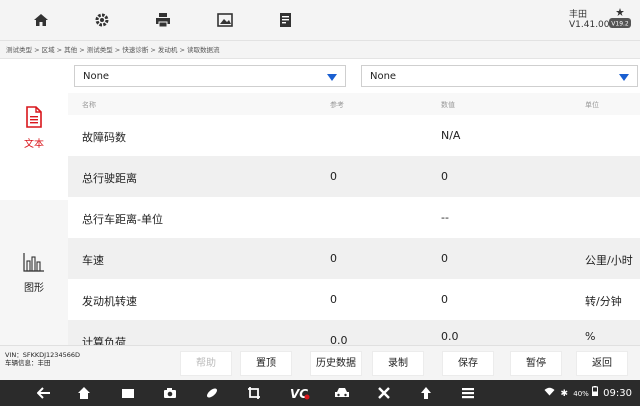 This screenshot has height=406, width=640. I want to click on battery-percent: 40%, so click(581, 394).